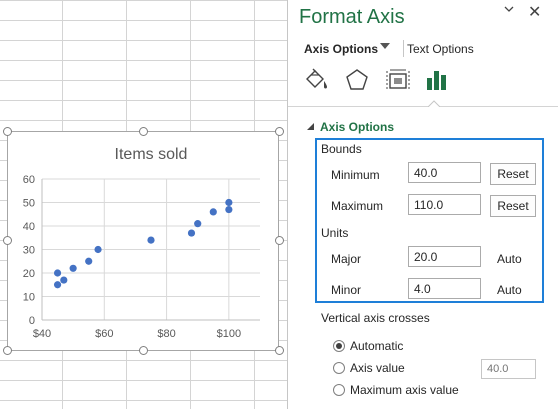  Describe the element at coordinates (279, 240) in the screenshot. I see `resize-handle-middle-right` at that location.